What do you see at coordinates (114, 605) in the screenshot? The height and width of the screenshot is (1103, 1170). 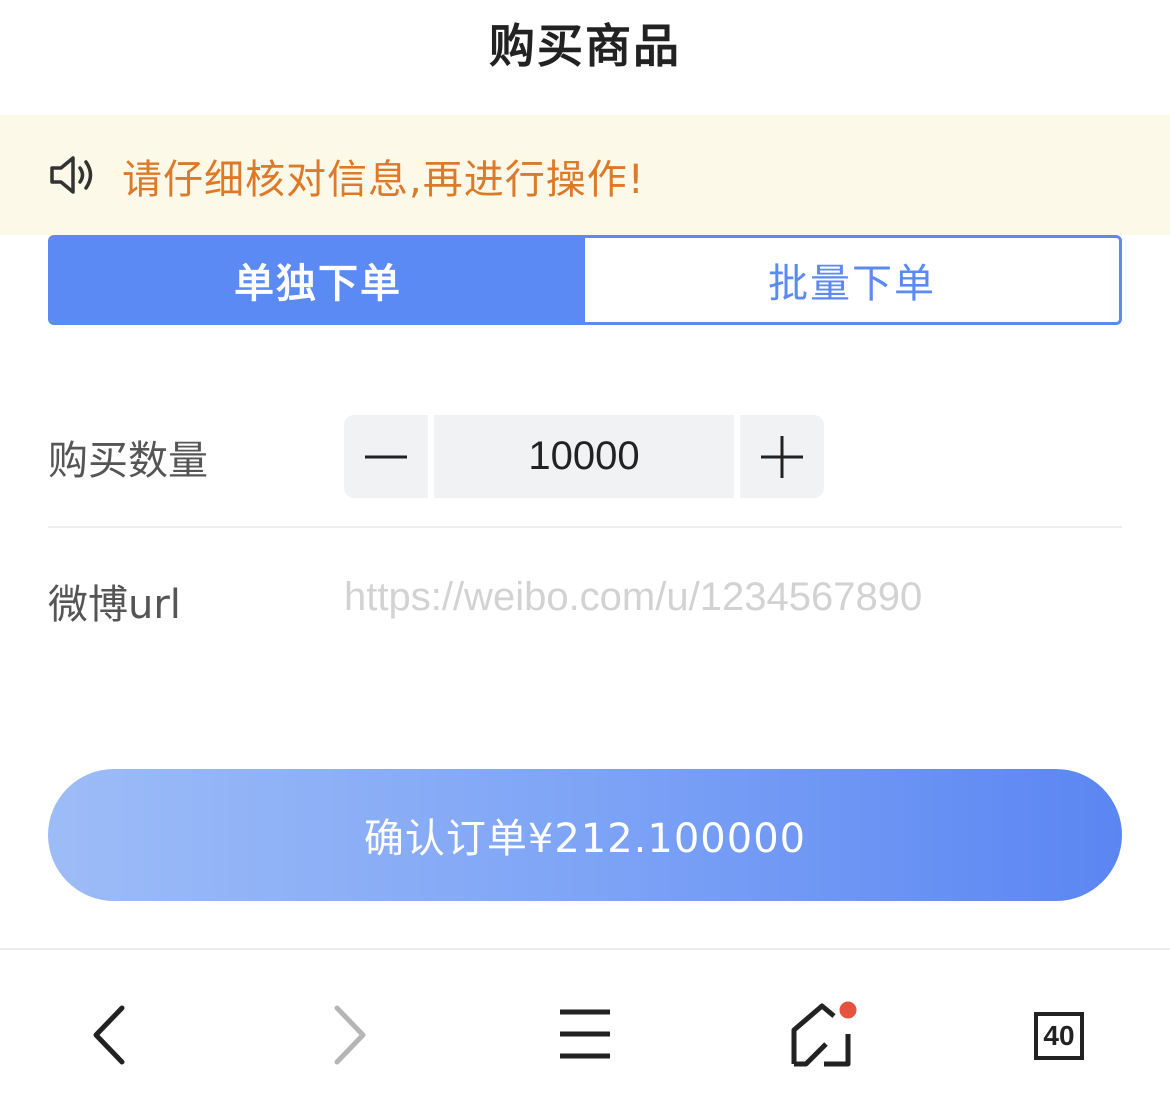 I see `weibo-url-label: 微博url` at bounding box center [114, 605].